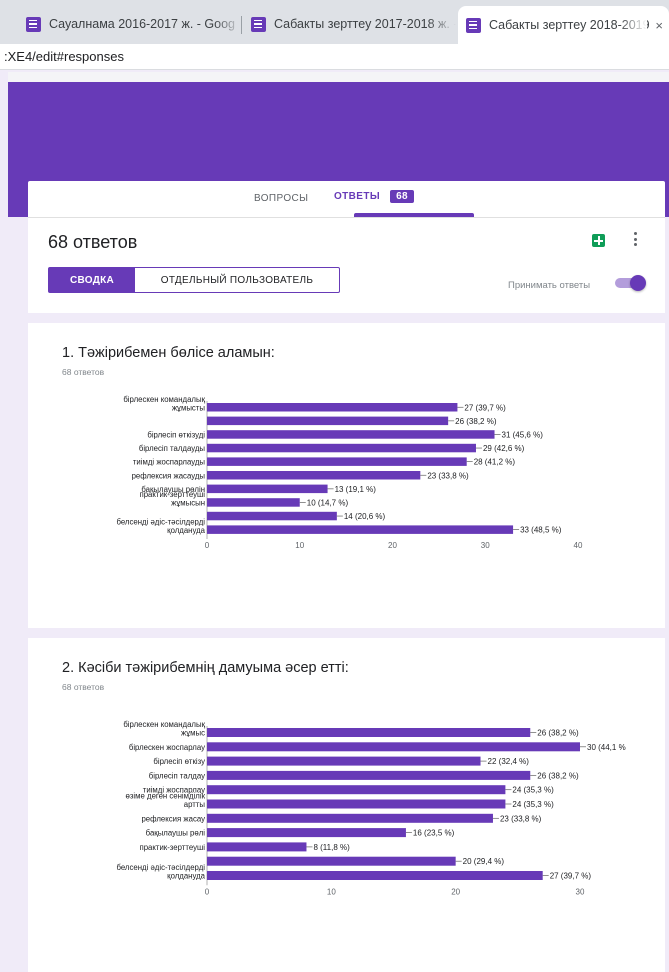 The width and height of the screenshot is (669, 972). Describe the element at coordinates (659, 25) in the screenshot. I see `close-tab-icon: ×` at that location.